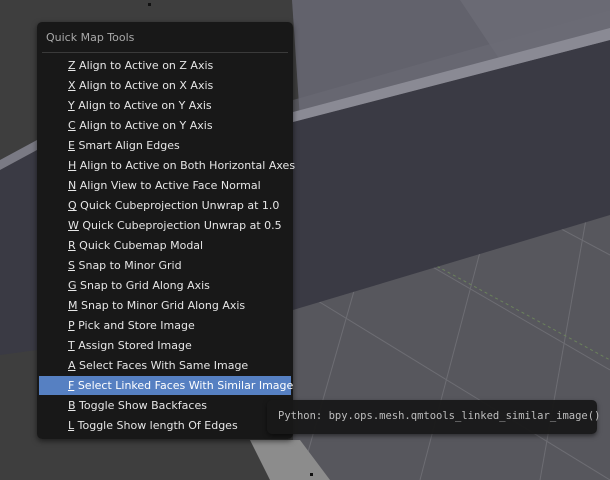 The width and height of the screenshot is (610, 480). I want to click on menu-item-align-z: Z Align to Active on Z Axis, so click(165, 65).